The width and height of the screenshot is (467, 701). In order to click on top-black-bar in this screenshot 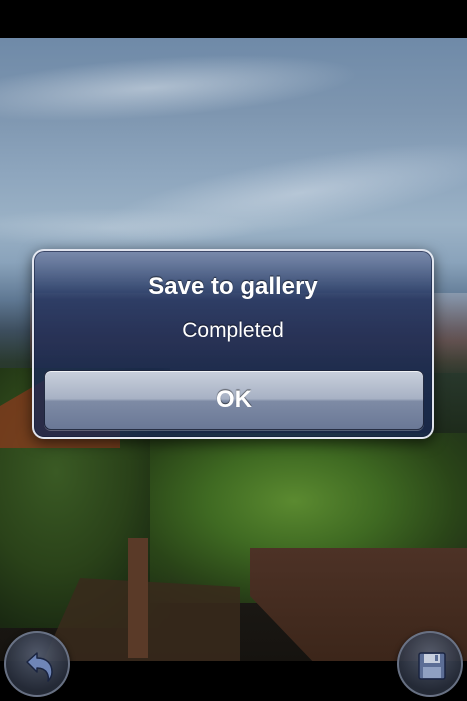, I will do `click(233, 19)`.